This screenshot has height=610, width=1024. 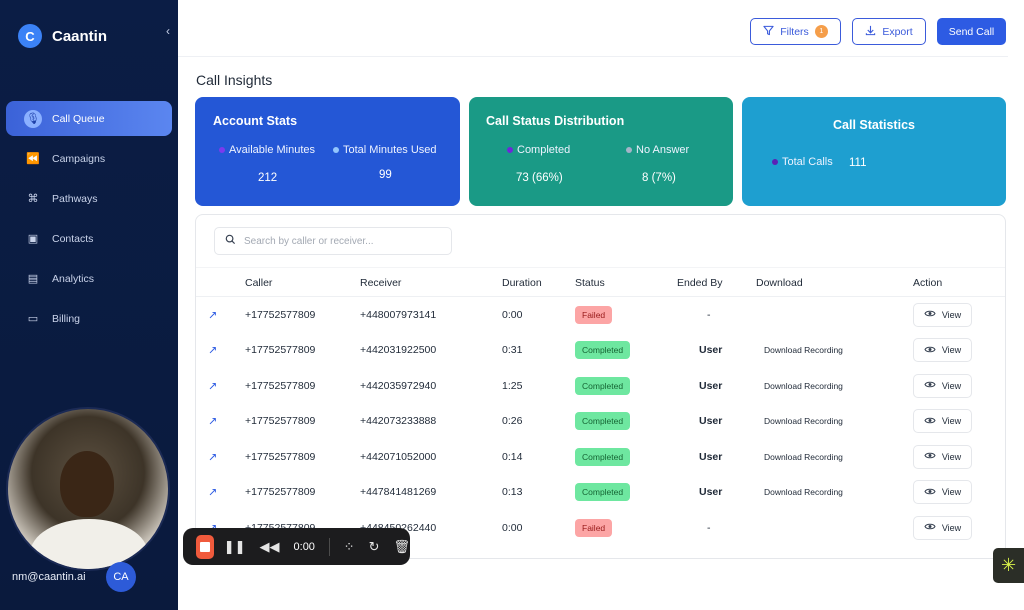 I want to click on command-icon: ⌘, so click(x=33, y=199).